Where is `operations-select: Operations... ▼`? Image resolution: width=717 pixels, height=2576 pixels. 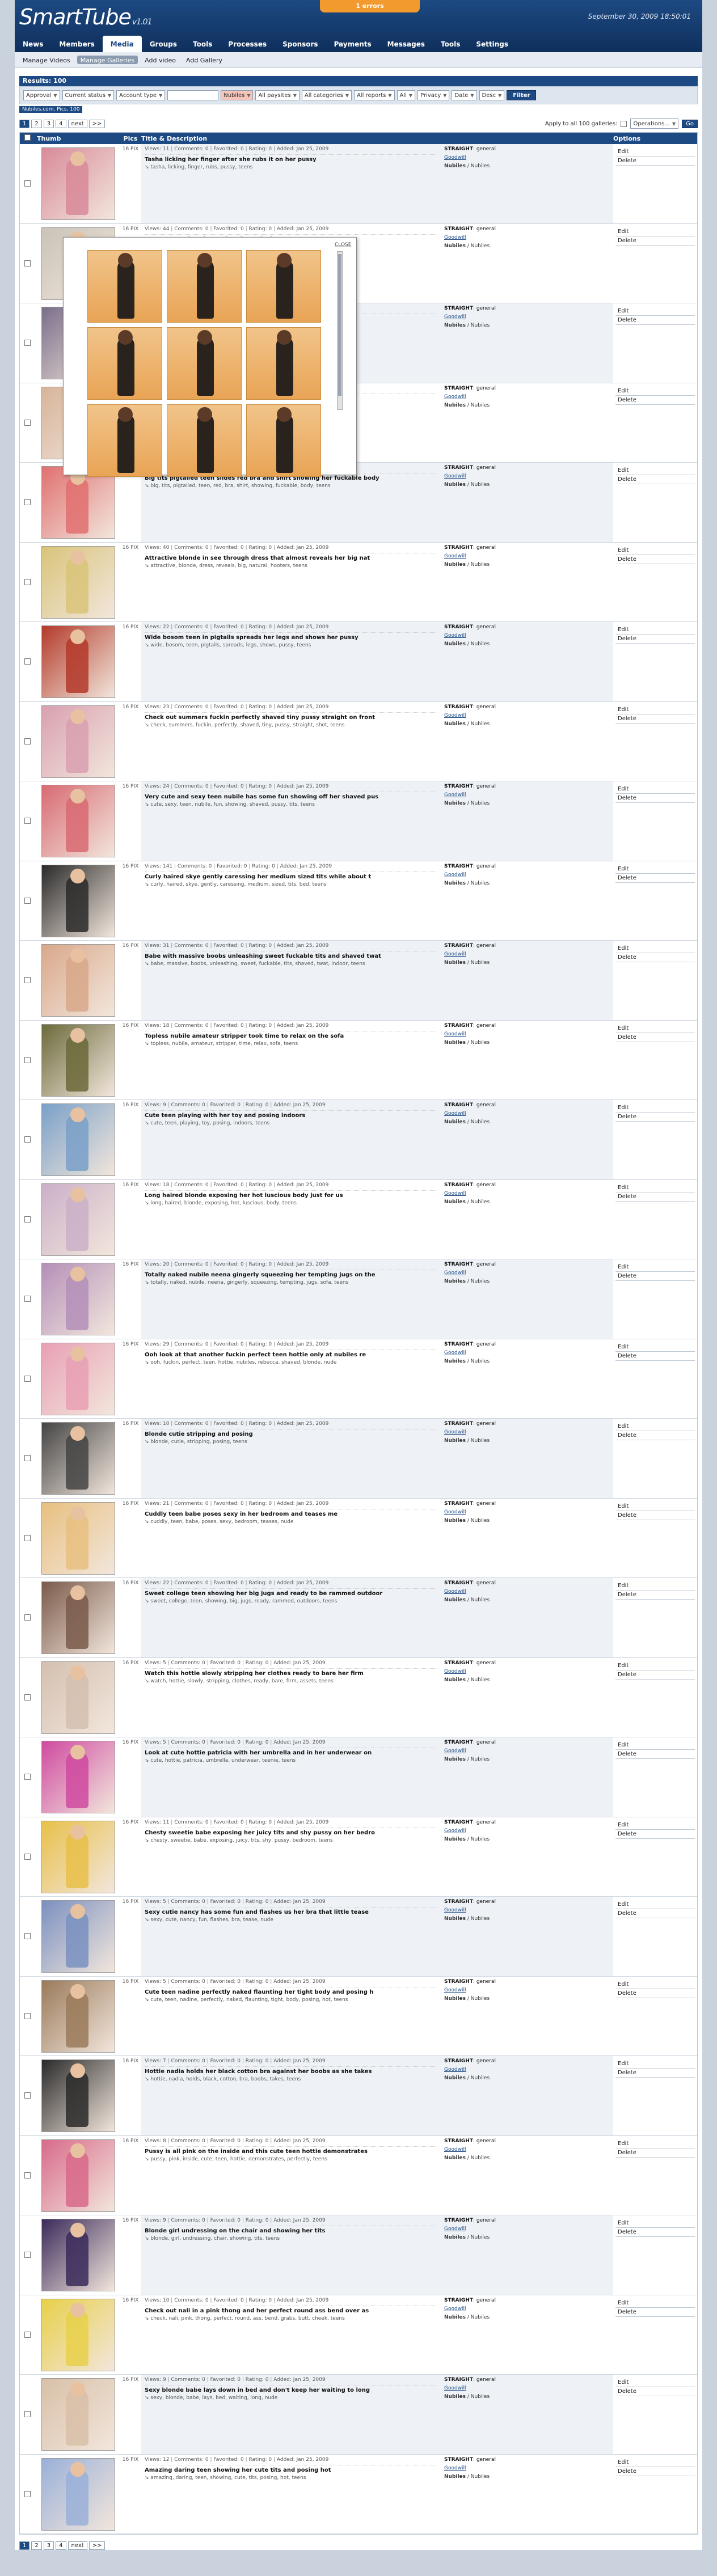
operations-select: Operations... ▼ is located at coordinates (654, 124).